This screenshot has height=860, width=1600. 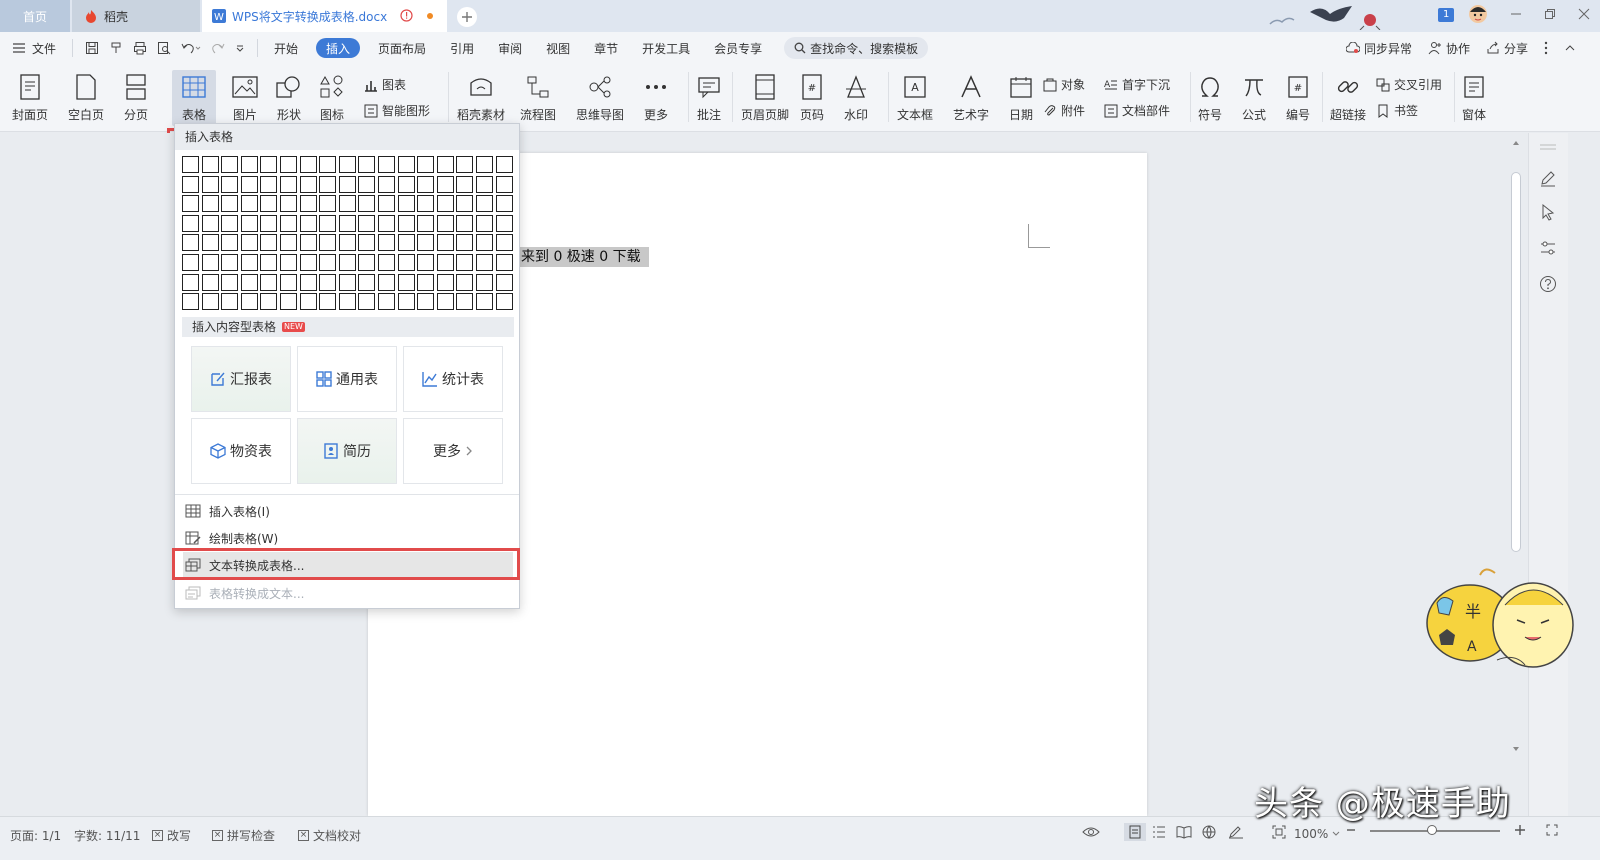 I want to click on web-view-icon, so click(x=1209, y=832).